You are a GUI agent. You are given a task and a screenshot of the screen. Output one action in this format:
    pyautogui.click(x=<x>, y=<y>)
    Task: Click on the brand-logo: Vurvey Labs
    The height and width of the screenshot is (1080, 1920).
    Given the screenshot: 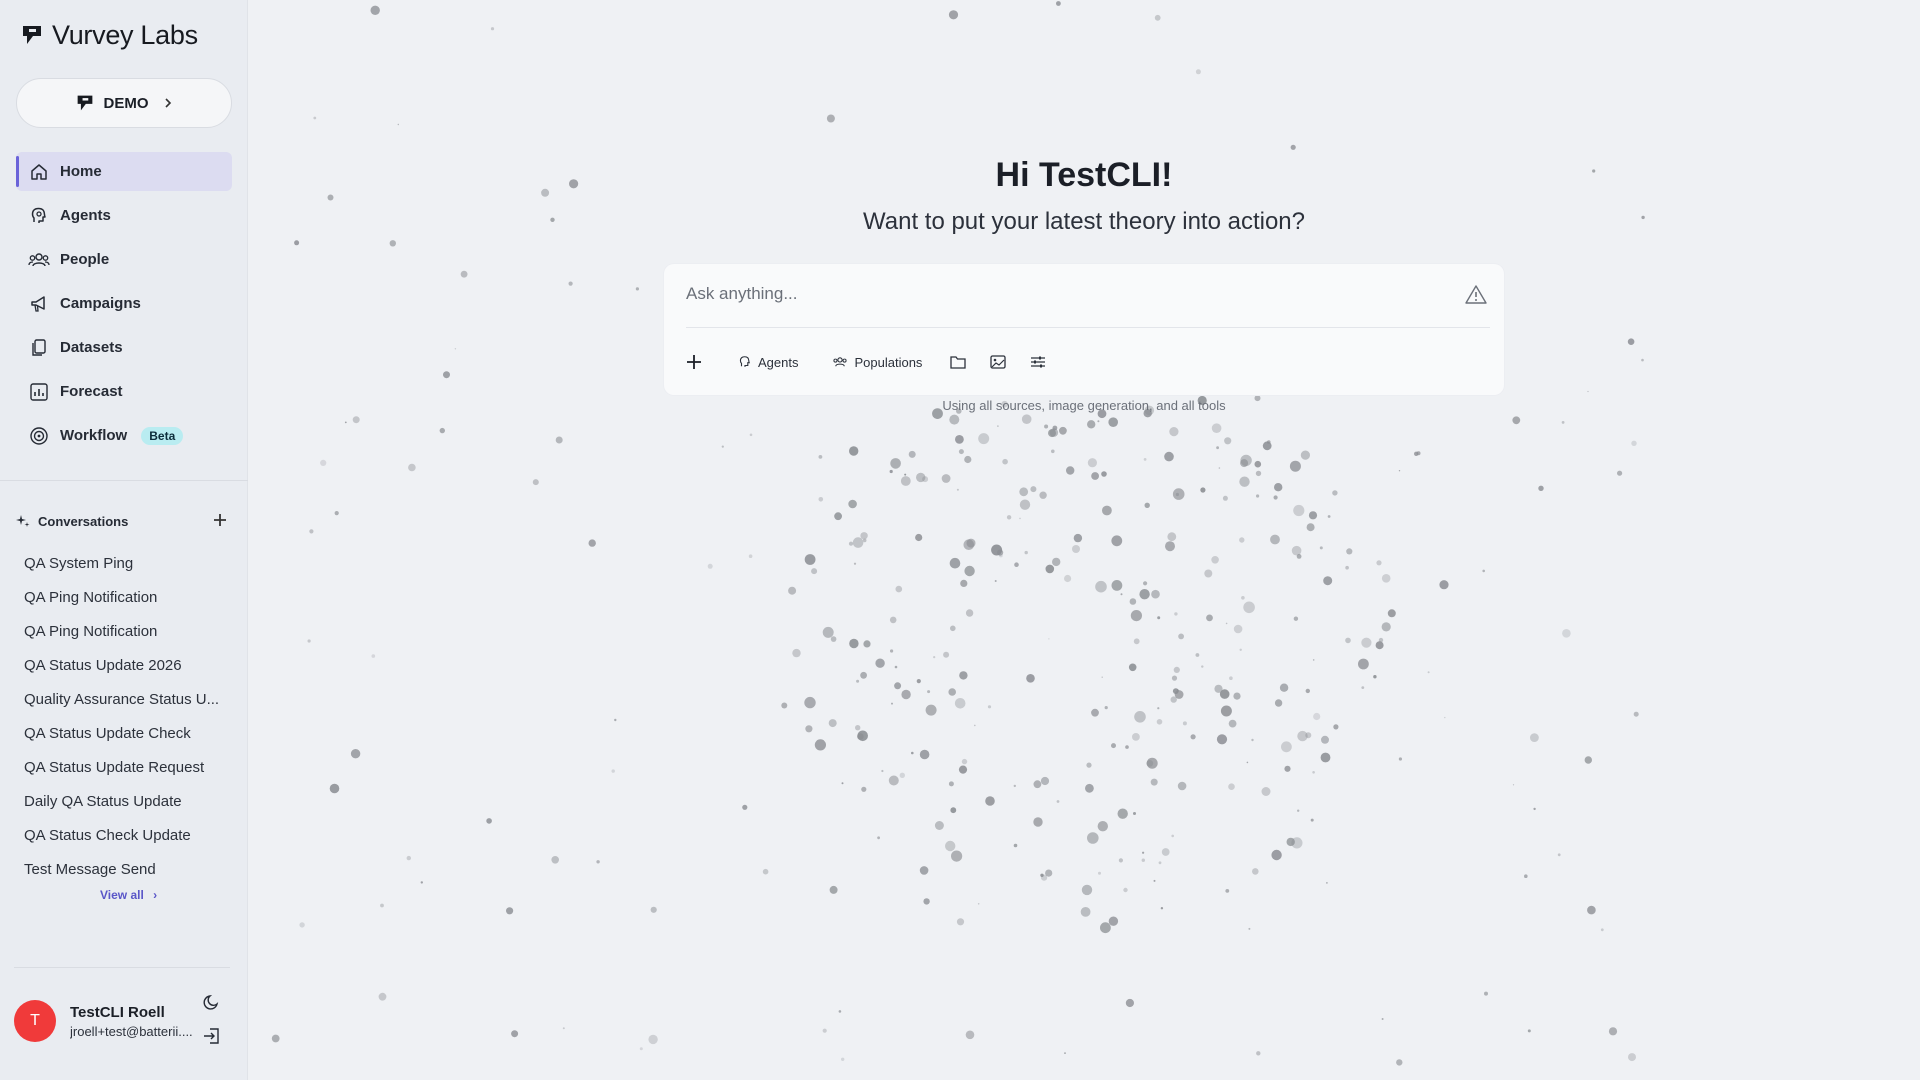 What is the action you would take?
    pyautogui.click(x=110, y=35)
    